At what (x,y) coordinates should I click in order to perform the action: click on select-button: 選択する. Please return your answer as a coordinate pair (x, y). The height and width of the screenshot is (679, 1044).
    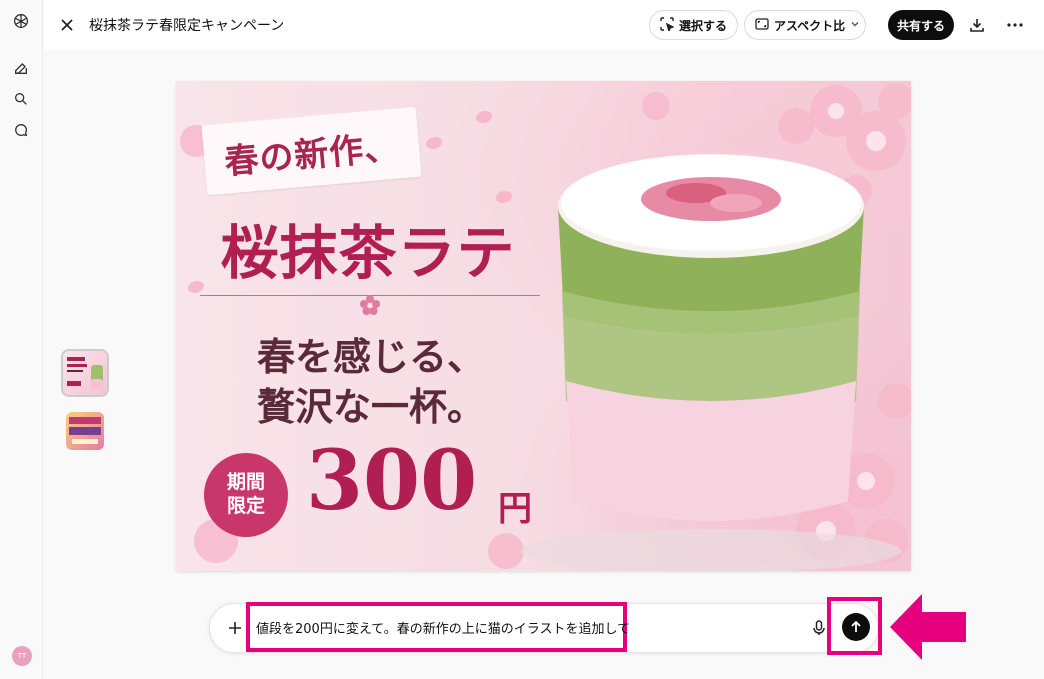
    Looking at the image, I should click on (693, 25).